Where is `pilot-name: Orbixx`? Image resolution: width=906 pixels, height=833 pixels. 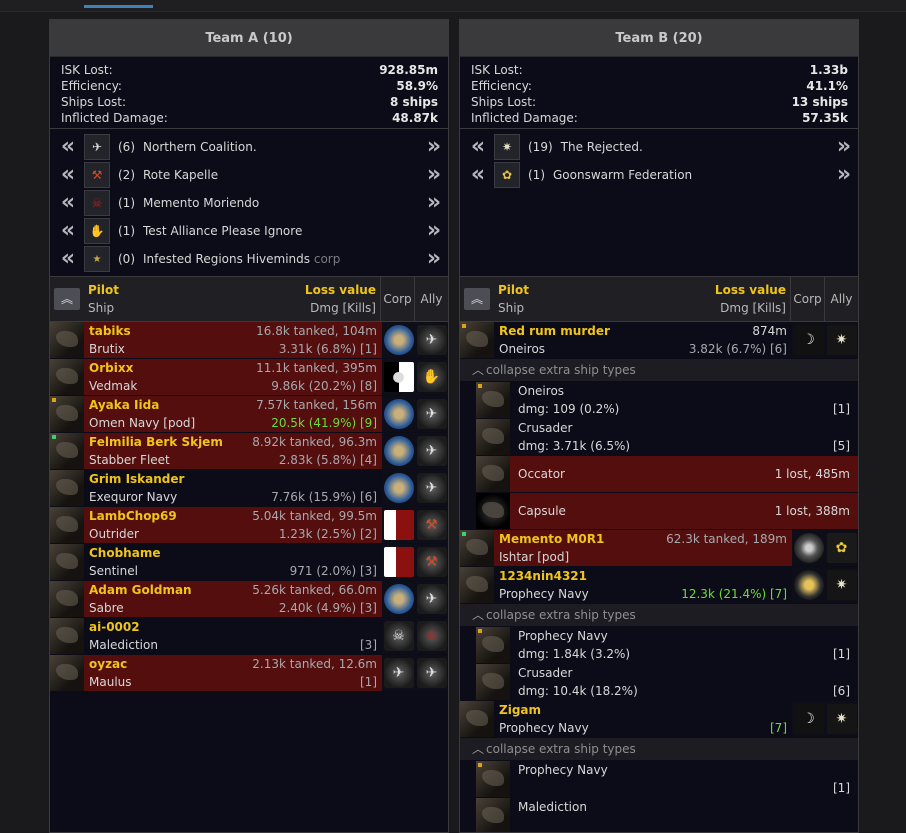 pilot-name: Orbixx is located at coordinates (111, 368).